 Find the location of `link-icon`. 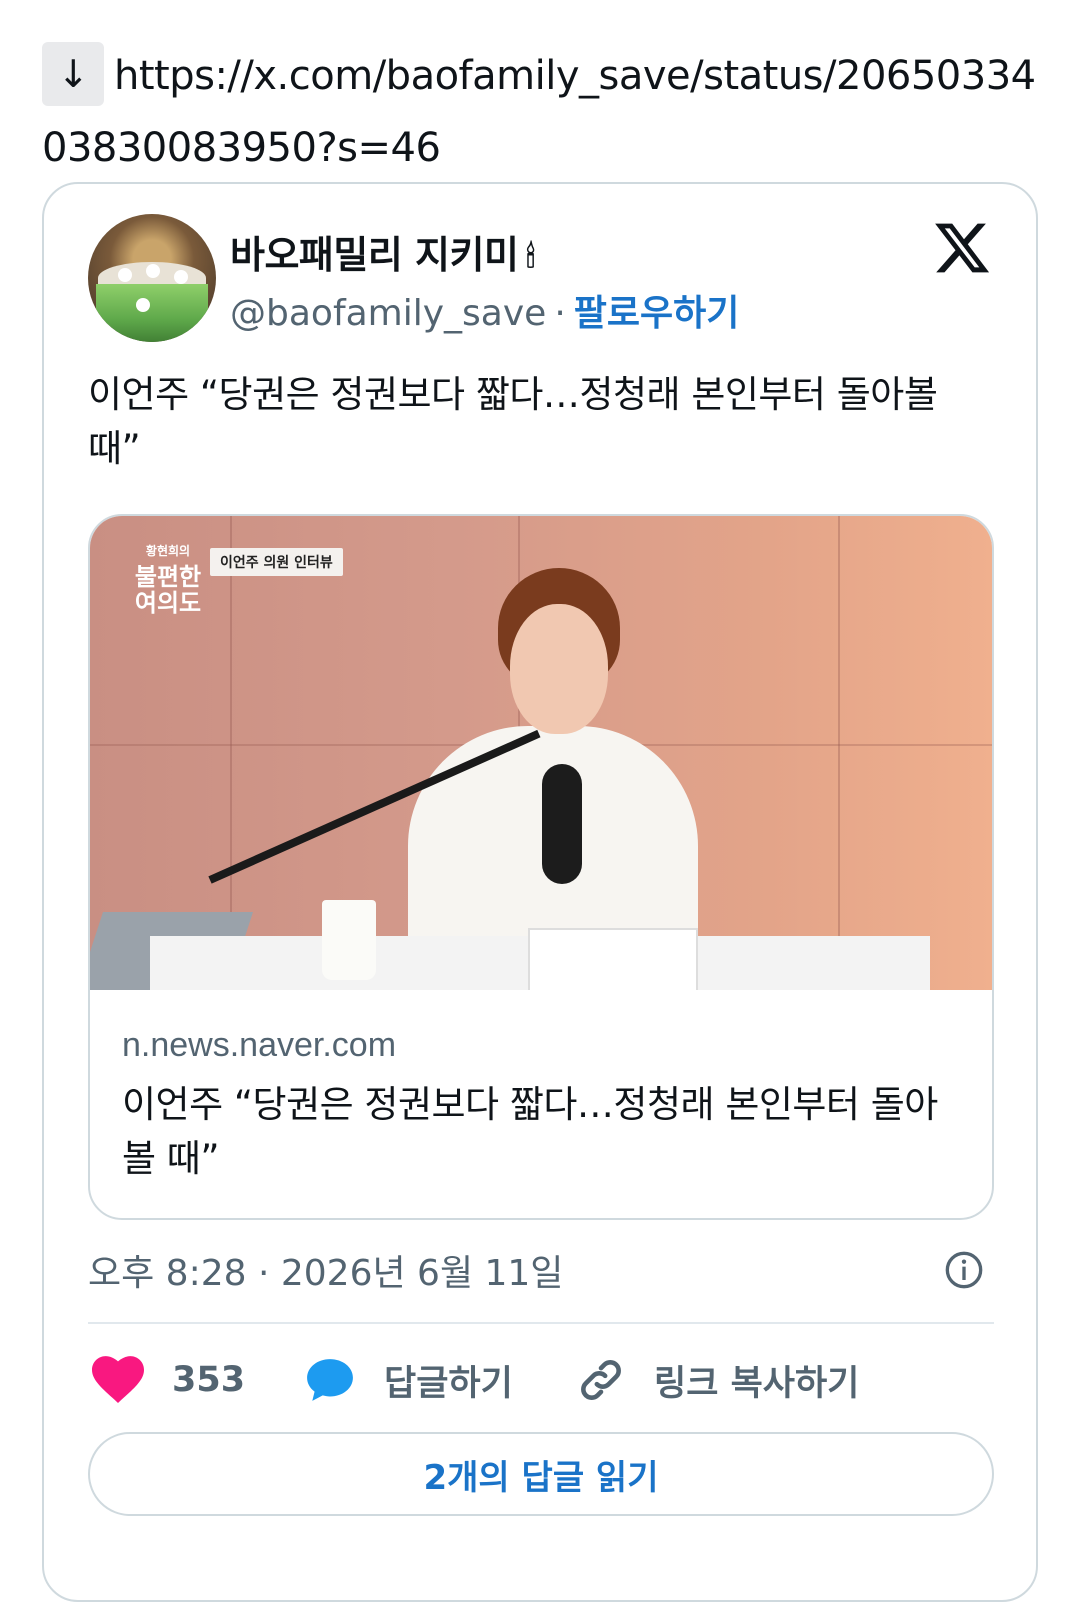

link-icon is located at coordinates (601, 1380).